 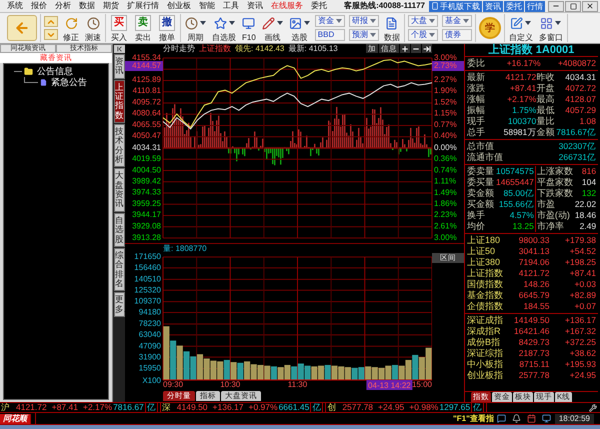 What do you see at coordinates (389, 385) in the screenshot?
I see `cursor-time-label: 04-13 14:22` at bounding box center [389, 385].